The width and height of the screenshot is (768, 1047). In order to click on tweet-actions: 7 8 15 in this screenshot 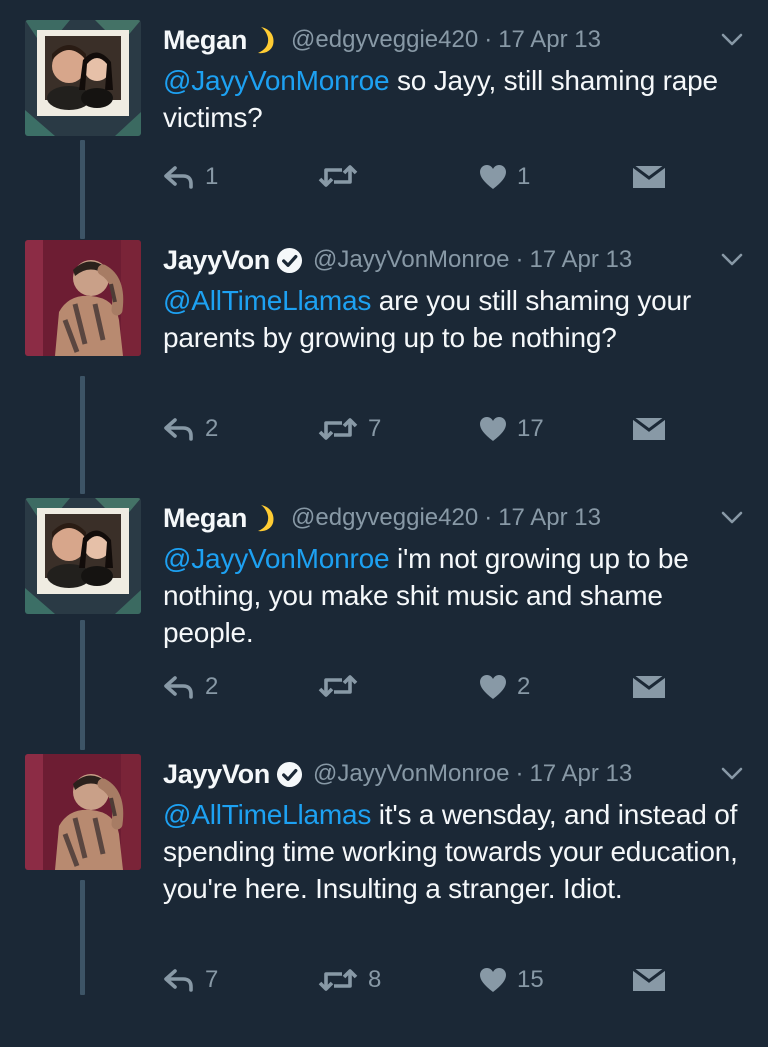, I will do `click(455, 984)`.